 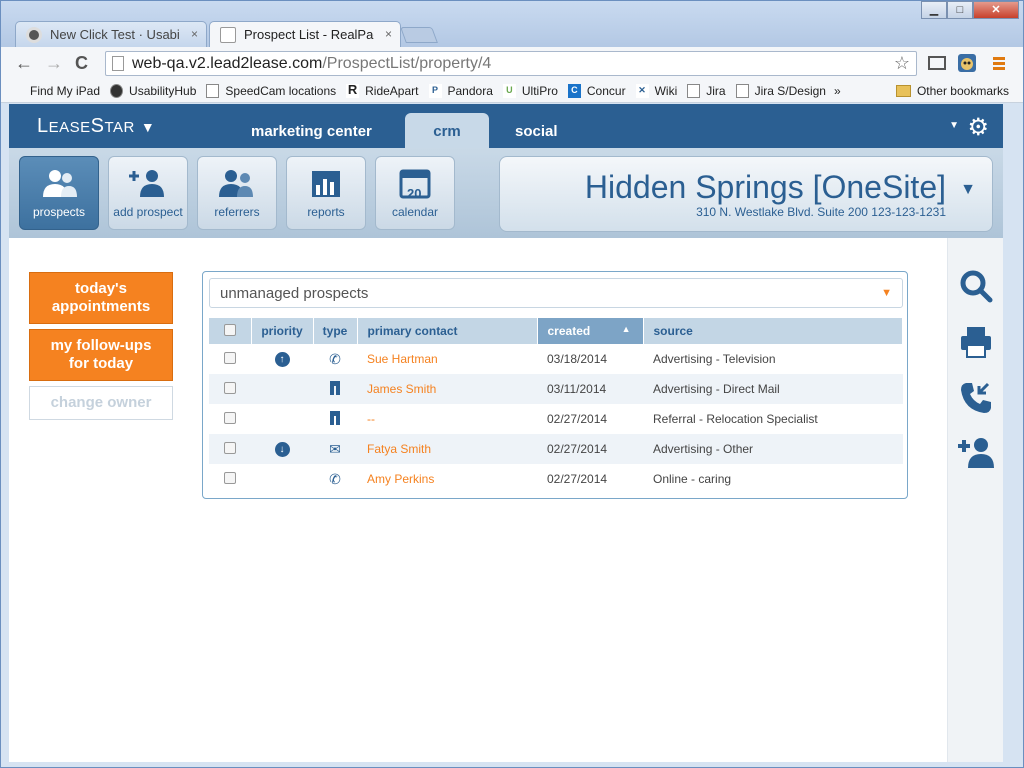 What do you see at coordinates (311, 131) in the screenshot?
I see `tab-marketing-center: marketing center` at bounding box center [311, 131].